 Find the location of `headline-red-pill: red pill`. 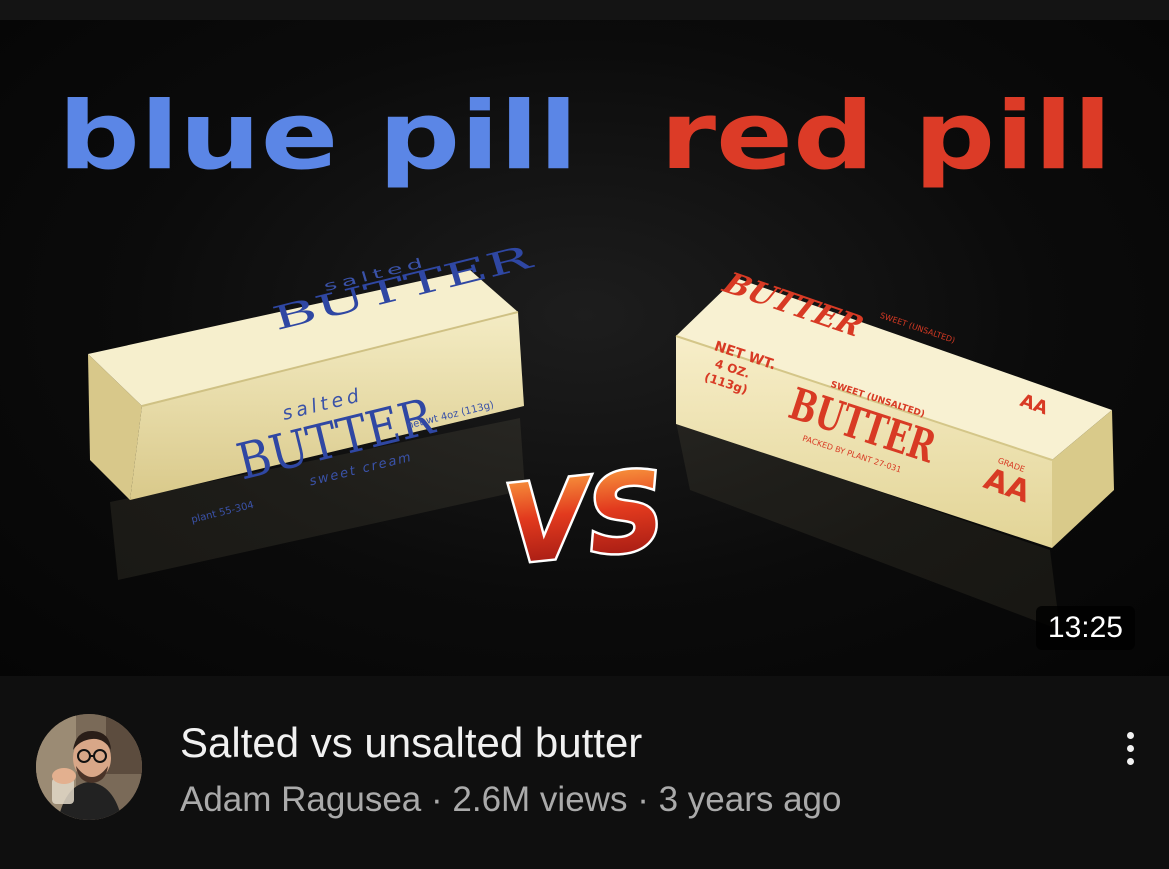

headline-red-pill: red pill is located at coordinates (886, 136).